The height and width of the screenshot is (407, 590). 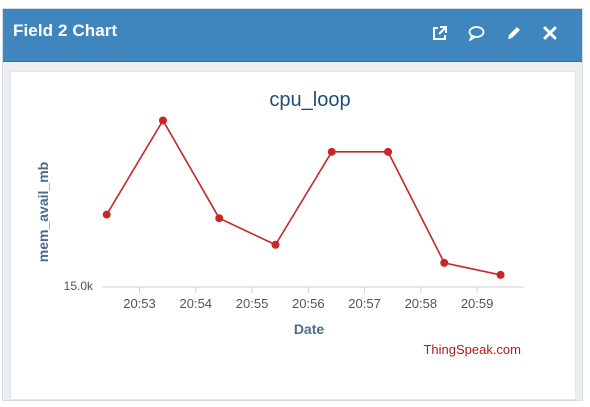 I want to click on header-actions, so click(x=494, y=33).